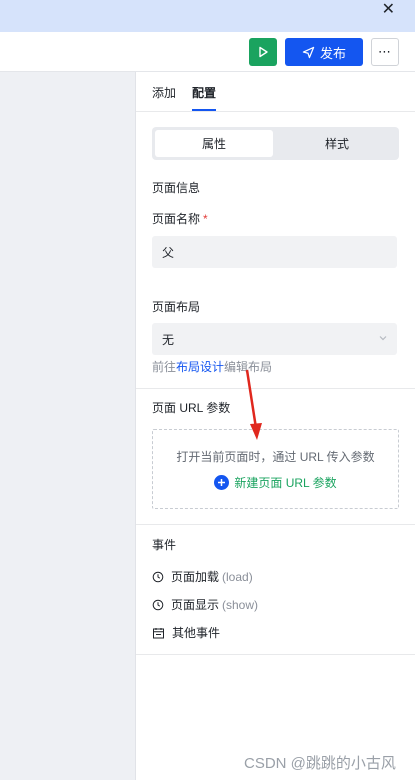 The height and width of the screenshot is (780, 415). Describe the element at coordinates (320, 763) in the screenshot. I see `watermark: CSDN @跳跳的小古风` at that location.